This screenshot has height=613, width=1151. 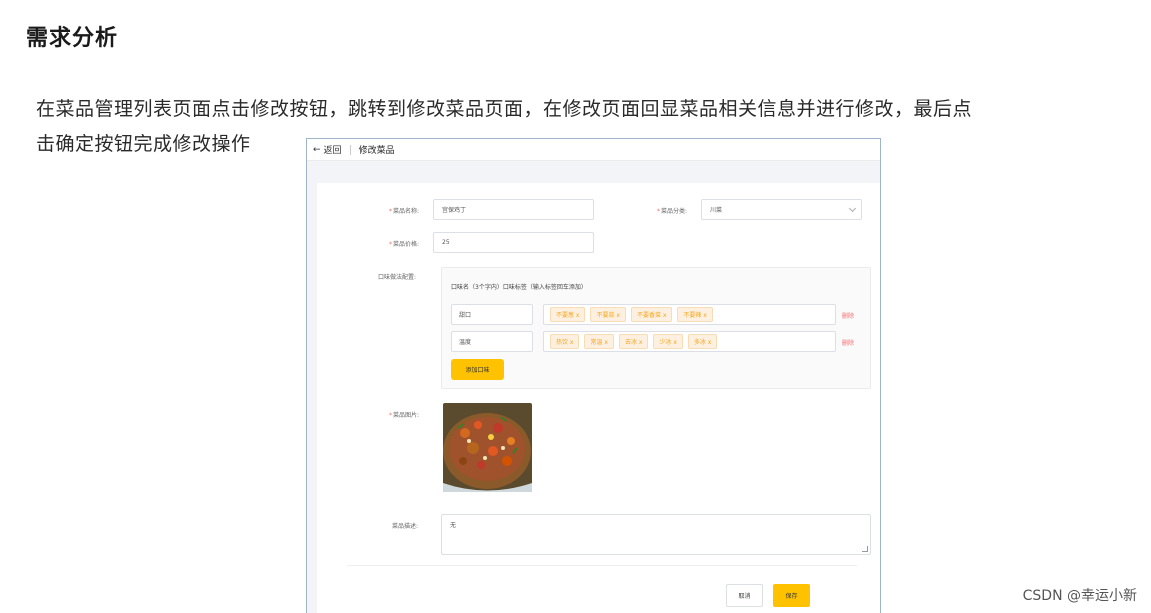 What do you see at coordinates (492, 314) in the screenshot?
I see `flavor-name-input: 甜口` at bounding box center [492, 314].